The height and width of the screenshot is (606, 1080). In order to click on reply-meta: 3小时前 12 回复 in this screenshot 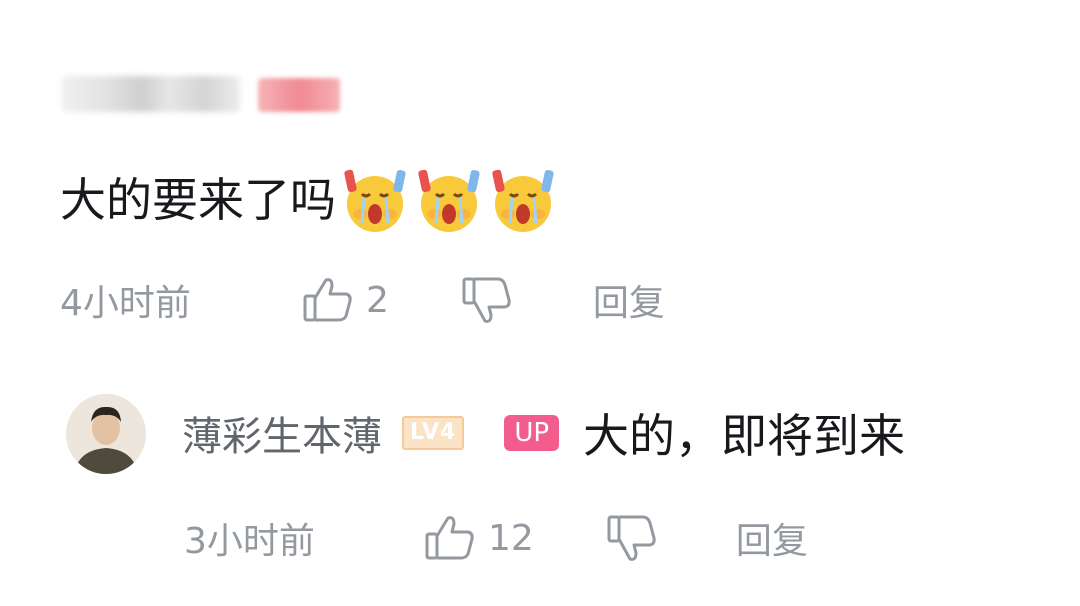, I will do `click(496, 538)`.